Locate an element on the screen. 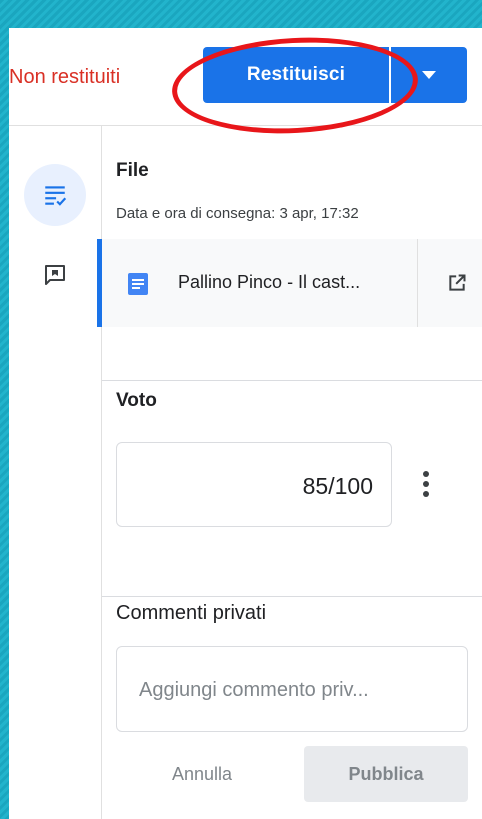 This screenshot has height=819, width=482. grade-label: Voto is located at coordinates (136, 400).